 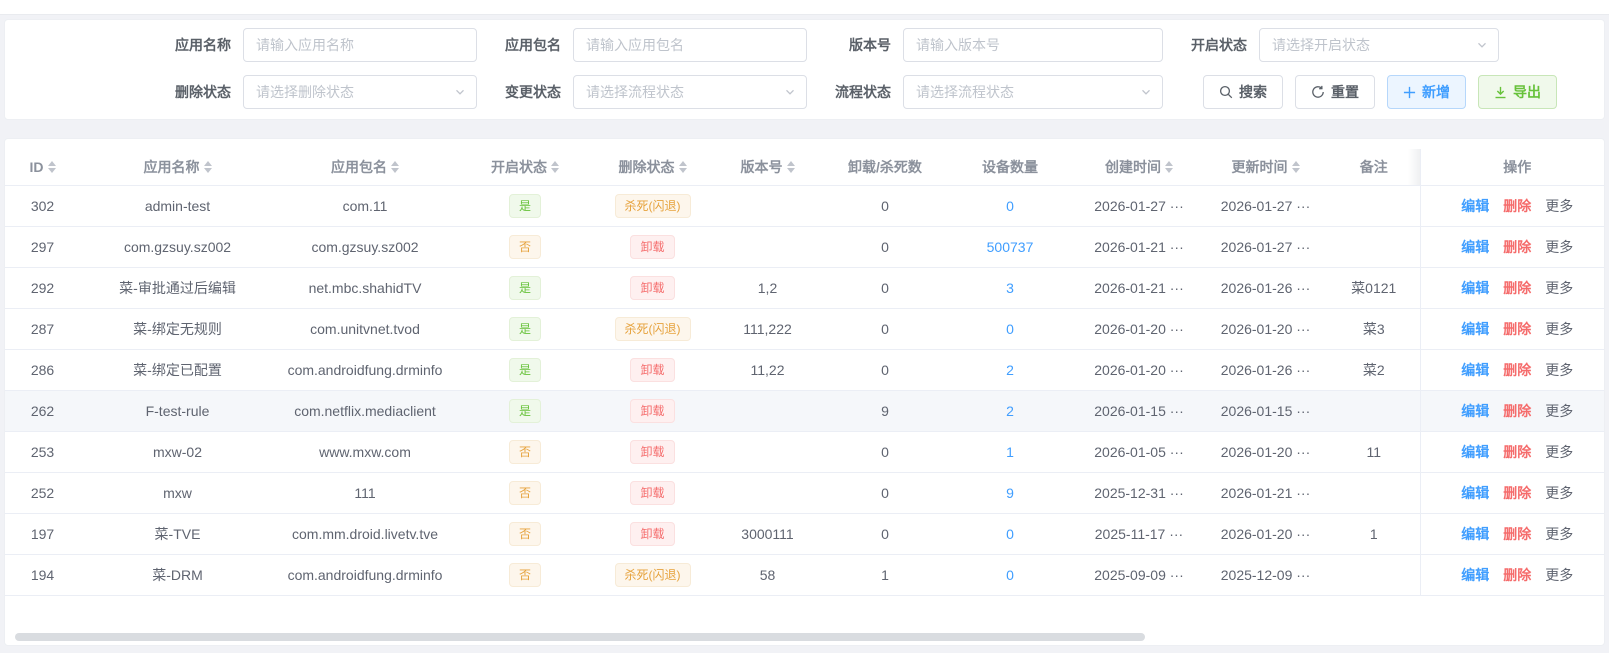 I want to click on column-header-created: 创建时间, so click(x=1139, y=167).